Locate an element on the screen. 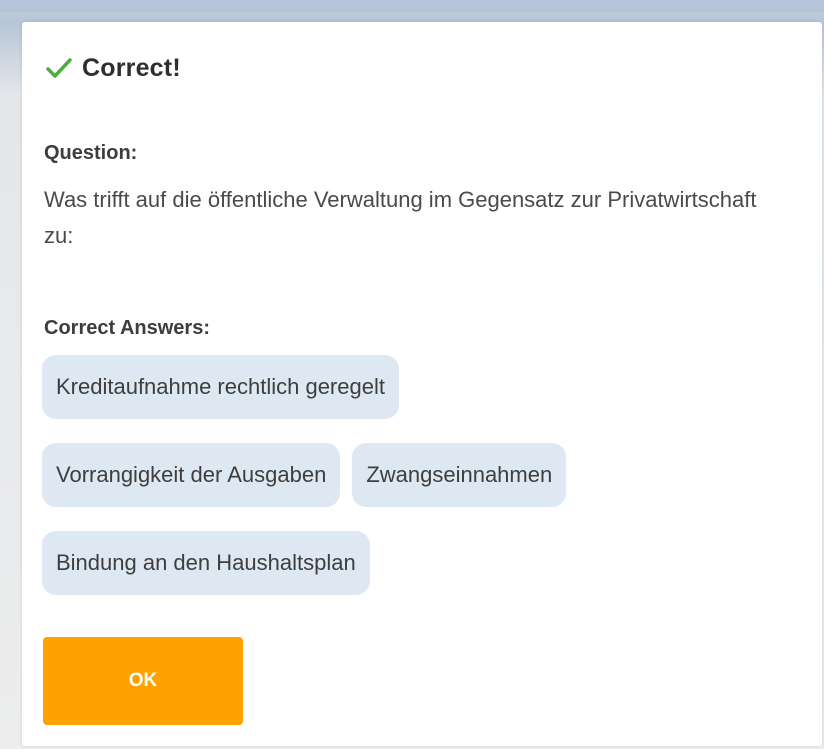 This screenshot has height=749, width=824. checkmark-icon is located at coordinates (59, 68).